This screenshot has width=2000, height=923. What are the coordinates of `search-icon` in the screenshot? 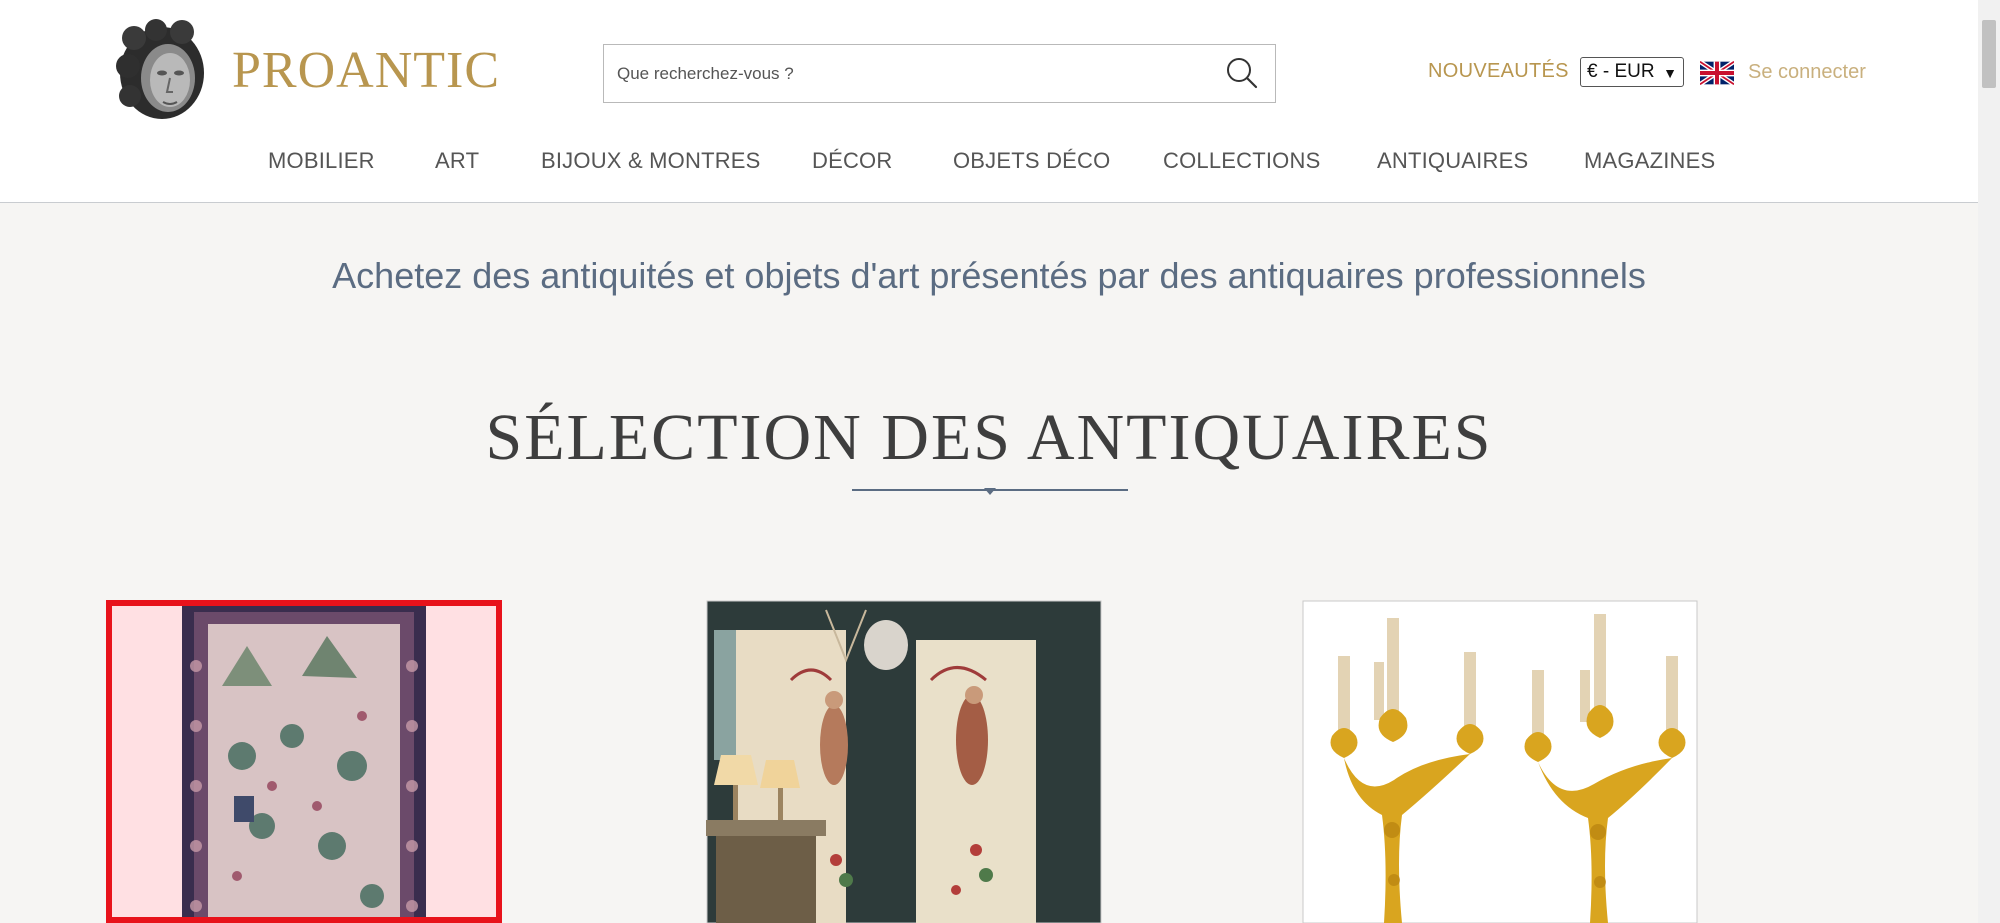 It's located at (1242, 73).